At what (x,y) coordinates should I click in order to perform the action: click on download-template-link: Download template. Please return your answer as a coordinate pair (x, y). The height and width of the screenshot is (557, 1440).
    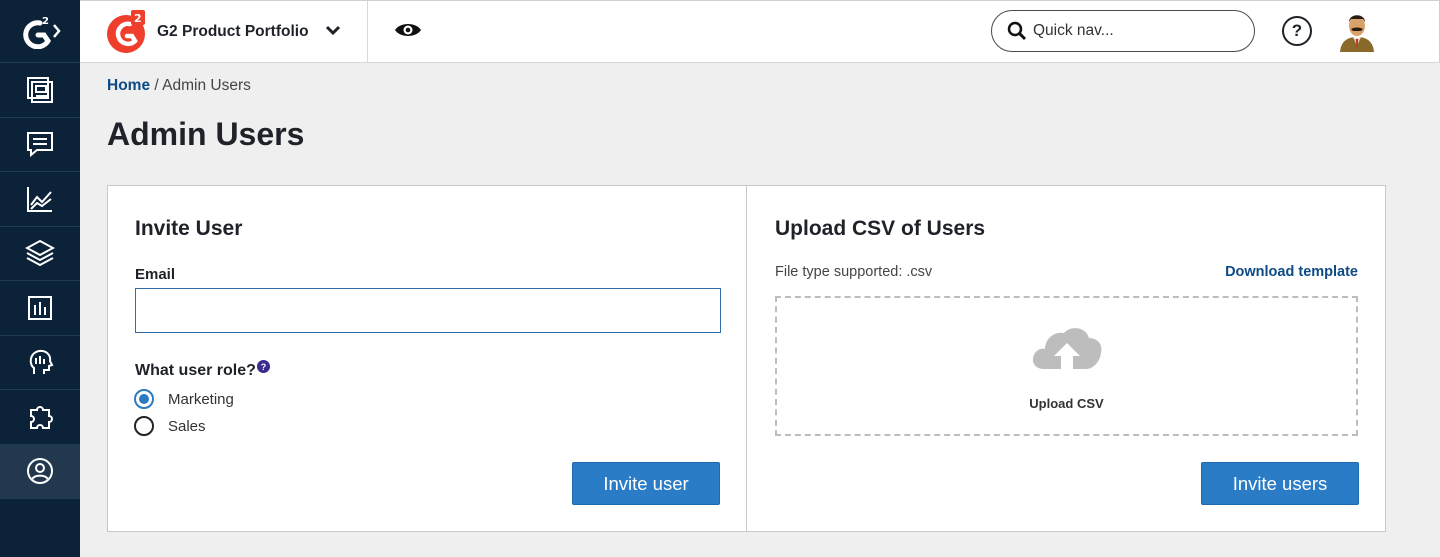
    Looking at the image, I should click on (1291, 272).